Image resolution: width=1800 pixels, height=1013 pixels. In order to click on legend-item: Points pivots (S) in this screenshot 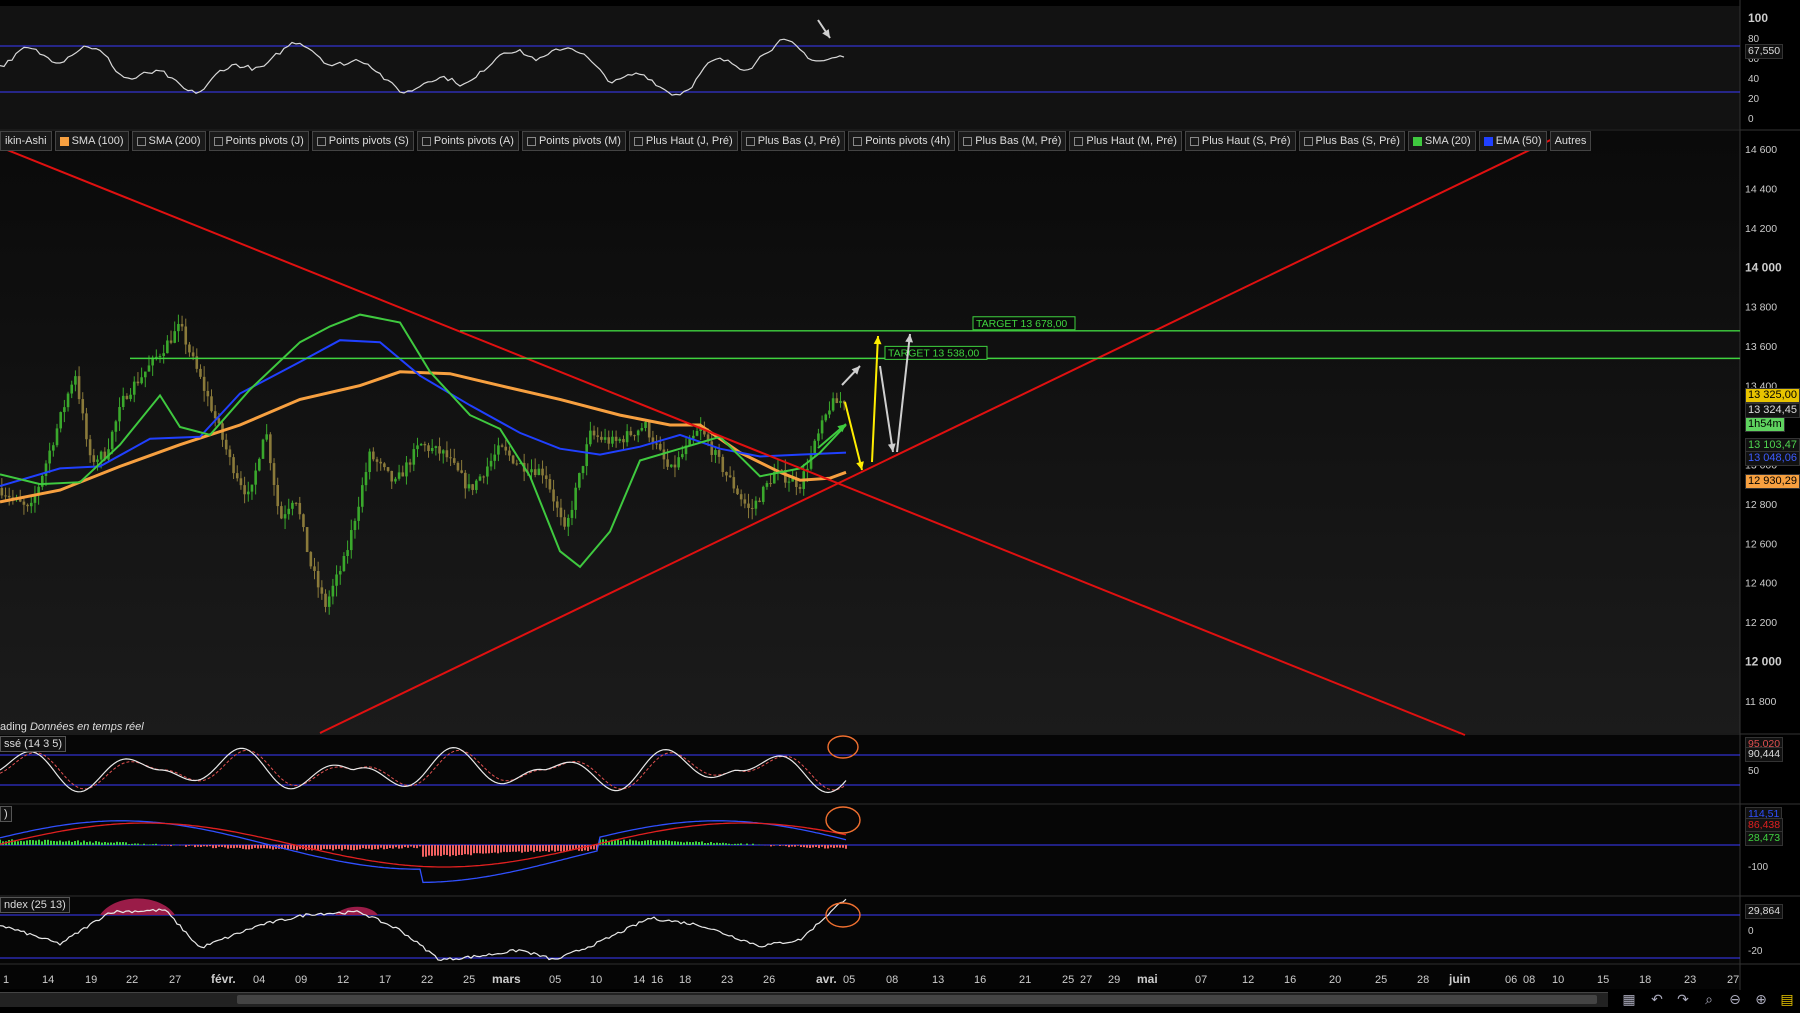, I will do `click(362, 141)`.